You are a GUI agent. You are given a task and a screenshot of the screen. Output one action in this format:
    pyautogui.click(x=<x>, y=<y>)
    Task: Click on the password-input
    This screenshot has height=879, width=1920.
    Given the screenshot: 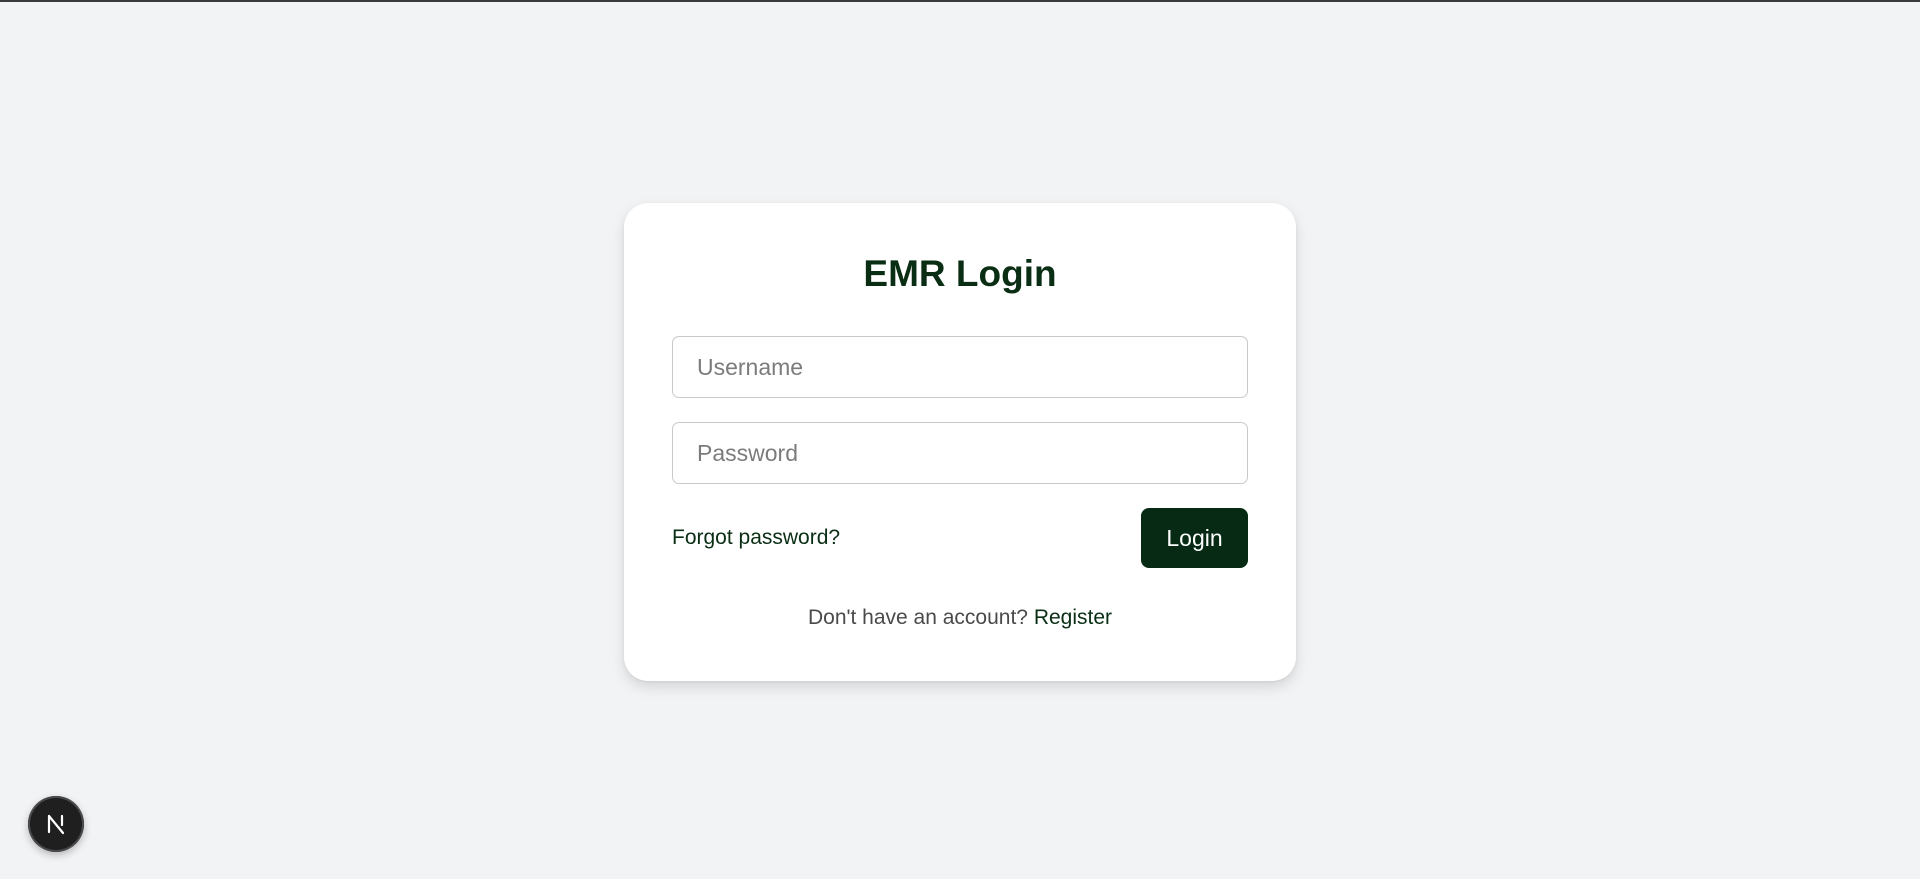 What is the action you would take?
    pyautogui.click(x=960, y=453)
    